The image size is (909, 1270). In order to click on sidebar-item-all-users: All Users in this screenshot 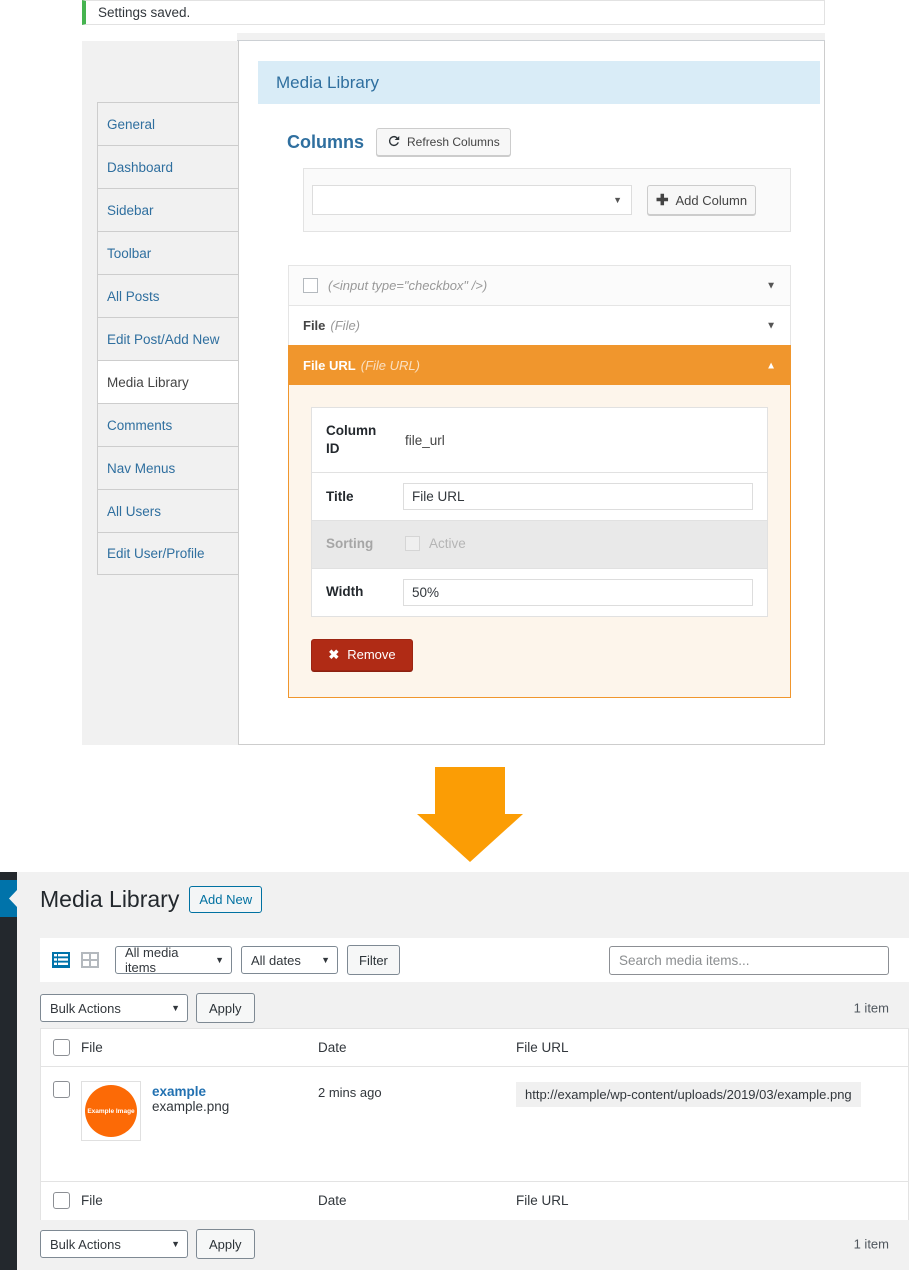, I will do `click(168, 510)`.